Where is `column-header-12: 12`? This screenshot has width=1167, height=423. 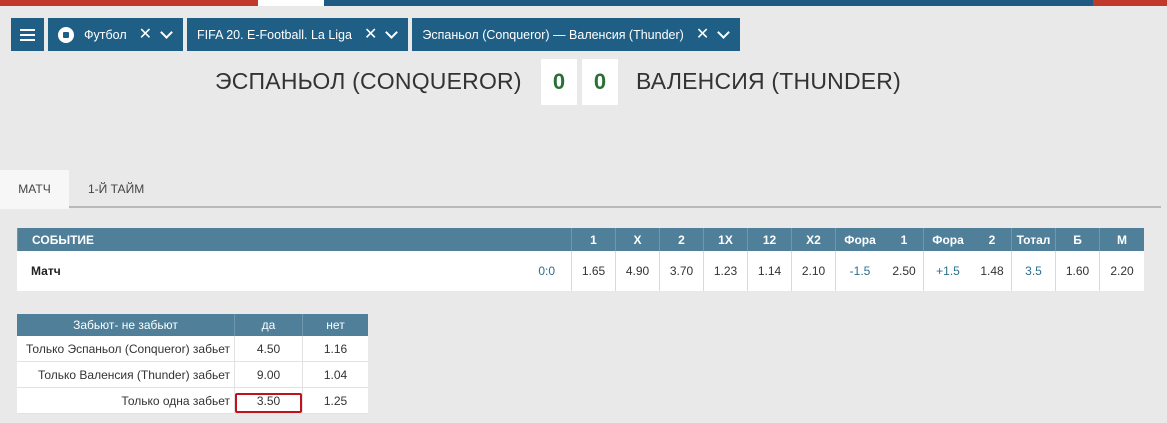
column-header-12: 12 is located at coordinates (769, 239).